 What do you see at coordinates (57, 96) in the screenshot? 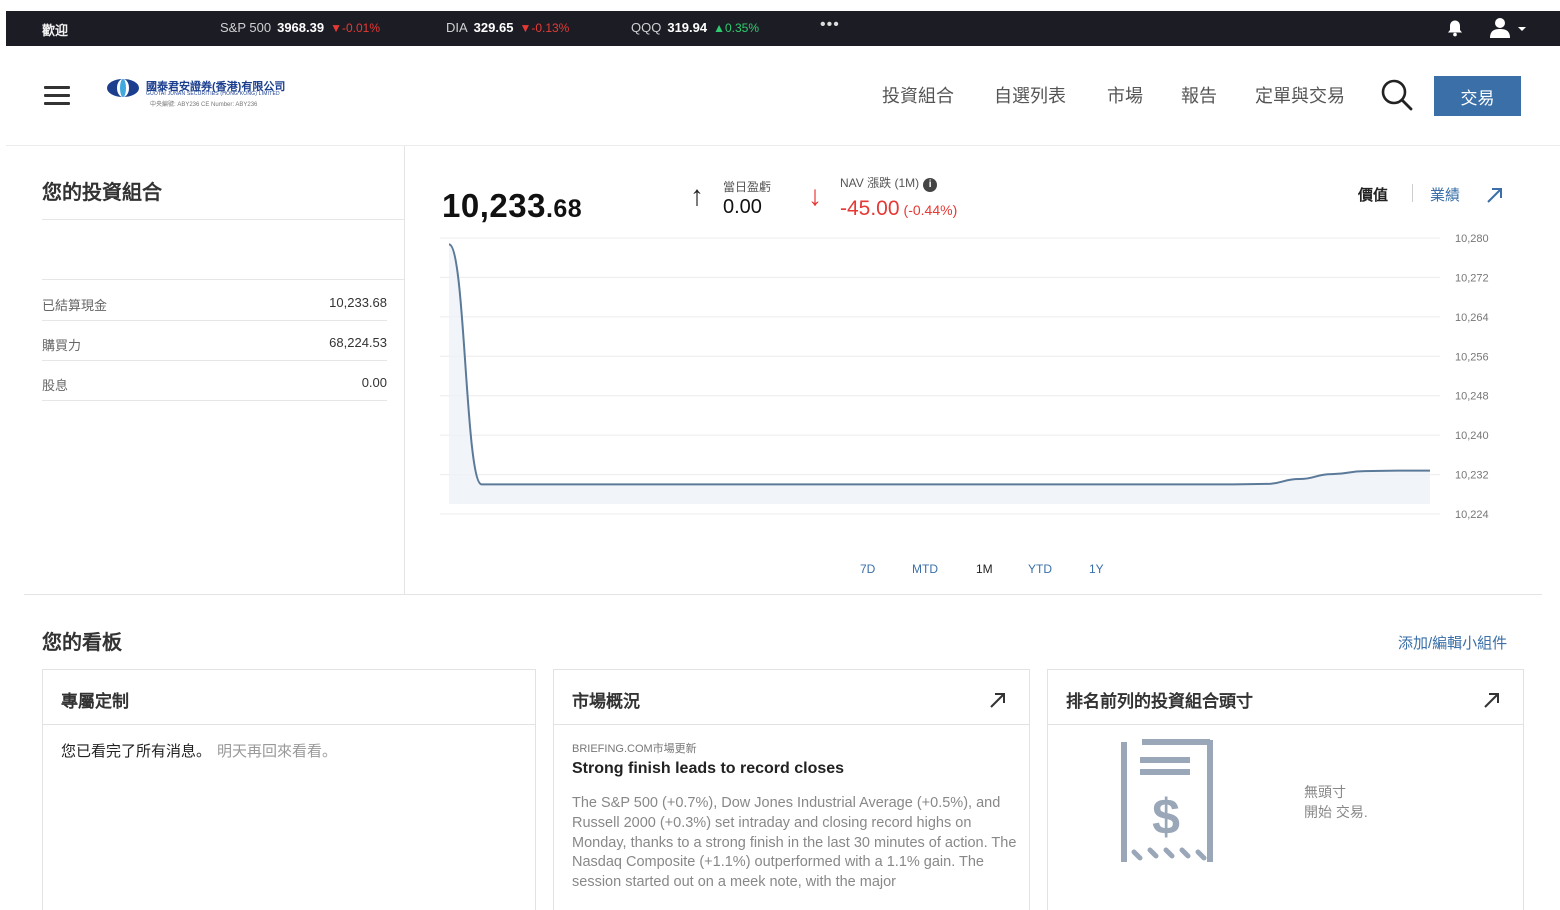
I see `menu-icon` at bounding box center [57, 96].